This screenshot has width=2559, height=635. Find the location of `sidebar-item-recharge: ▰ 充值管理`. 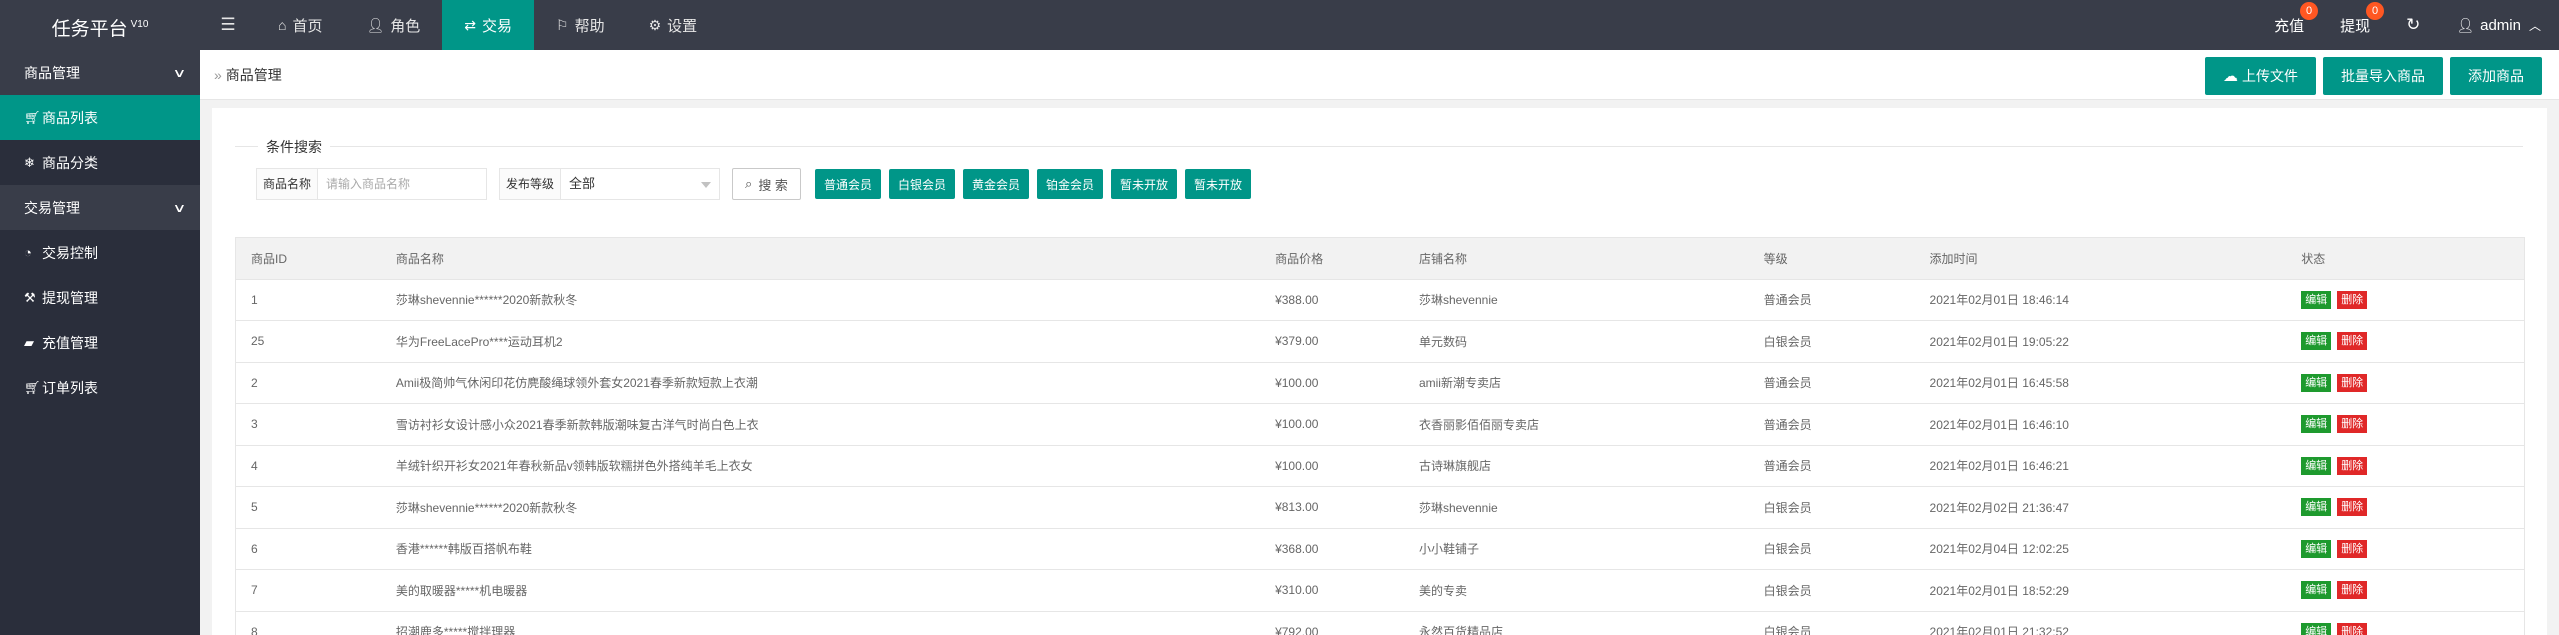

sidebar-item-recharge: ▰ 充值管理 is located at coordinates (100, 342).